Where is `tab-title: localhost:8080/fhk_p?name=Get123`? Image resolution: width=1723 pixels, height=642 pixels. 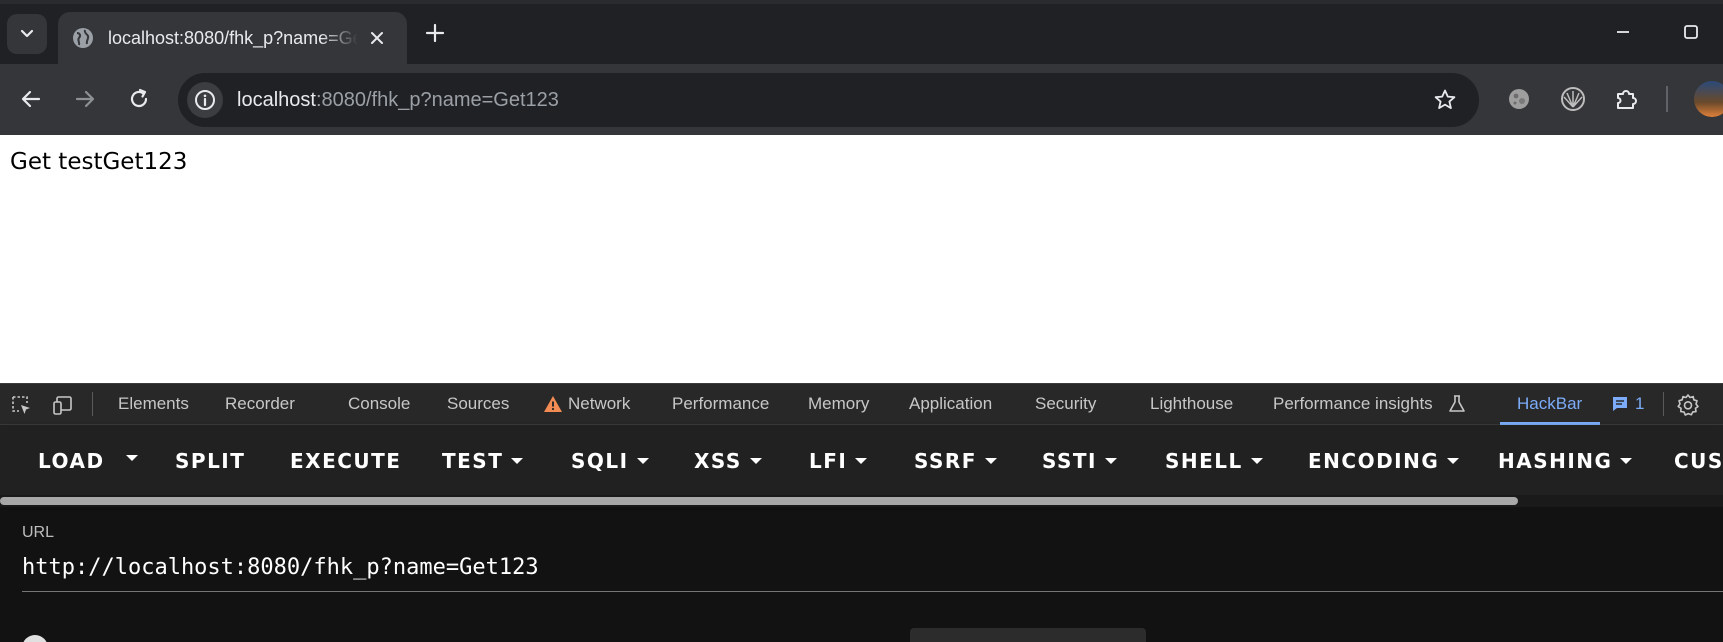
tab-title: localhost:8080/fhk_p?name=Get123 is located at coordinates (233, 37).